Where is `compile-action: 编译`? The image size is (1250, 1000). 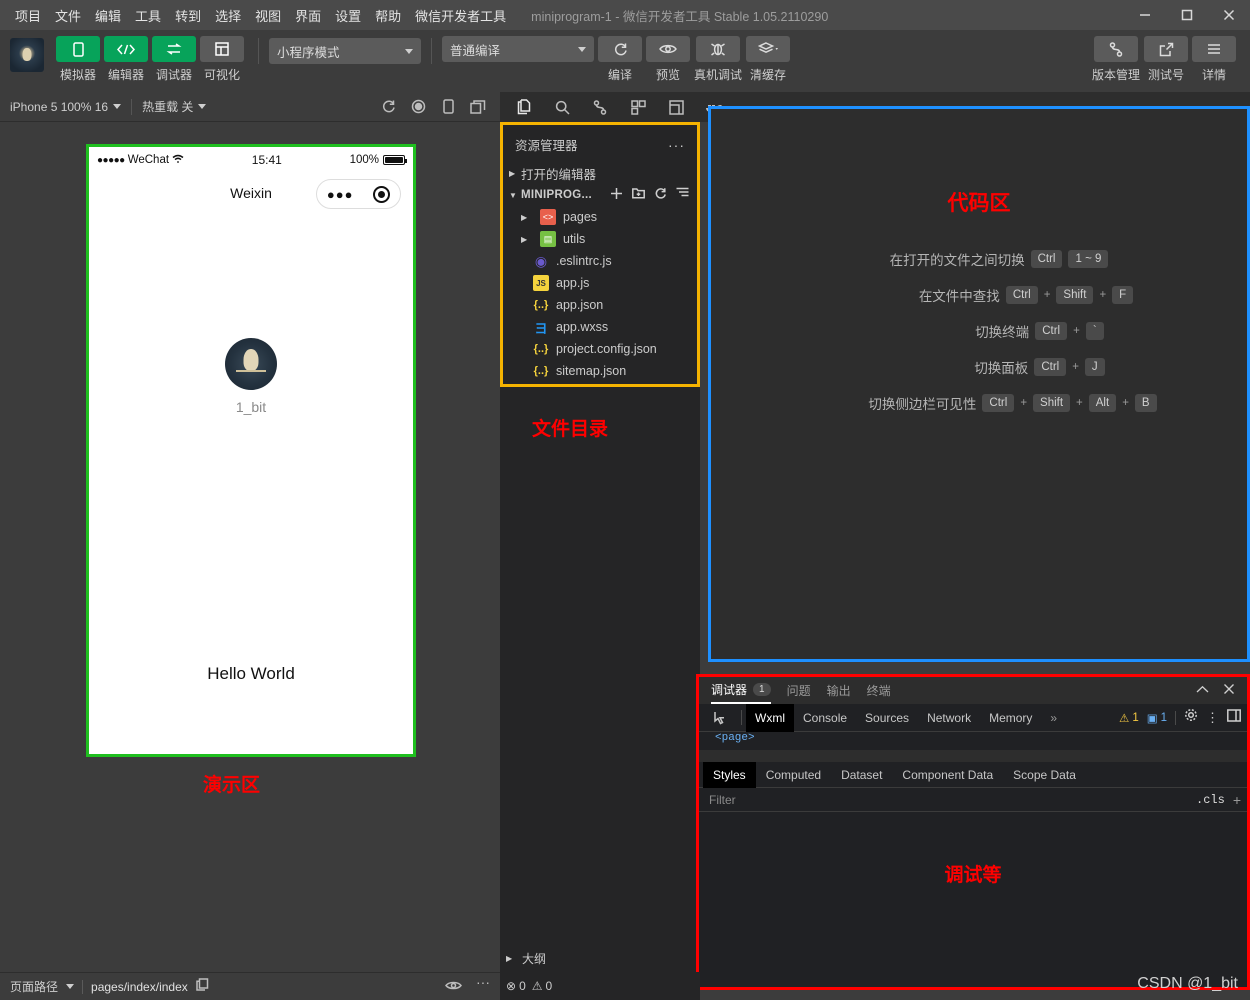
compile-action: 编译 is located at coordinates (620, 59).